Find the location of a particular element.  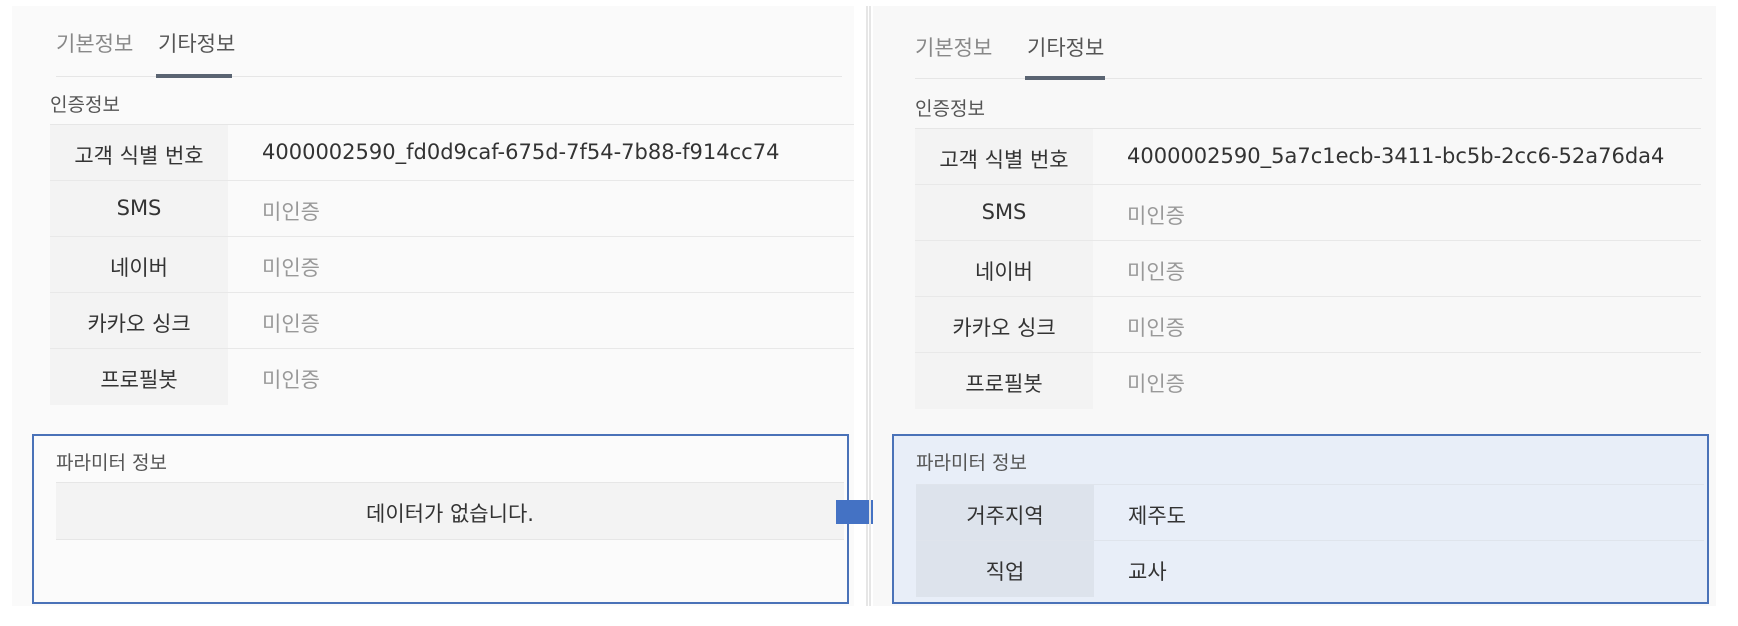

right-auth-row-naver: 네이버 미인증 is located at coordinates (1308, 269).